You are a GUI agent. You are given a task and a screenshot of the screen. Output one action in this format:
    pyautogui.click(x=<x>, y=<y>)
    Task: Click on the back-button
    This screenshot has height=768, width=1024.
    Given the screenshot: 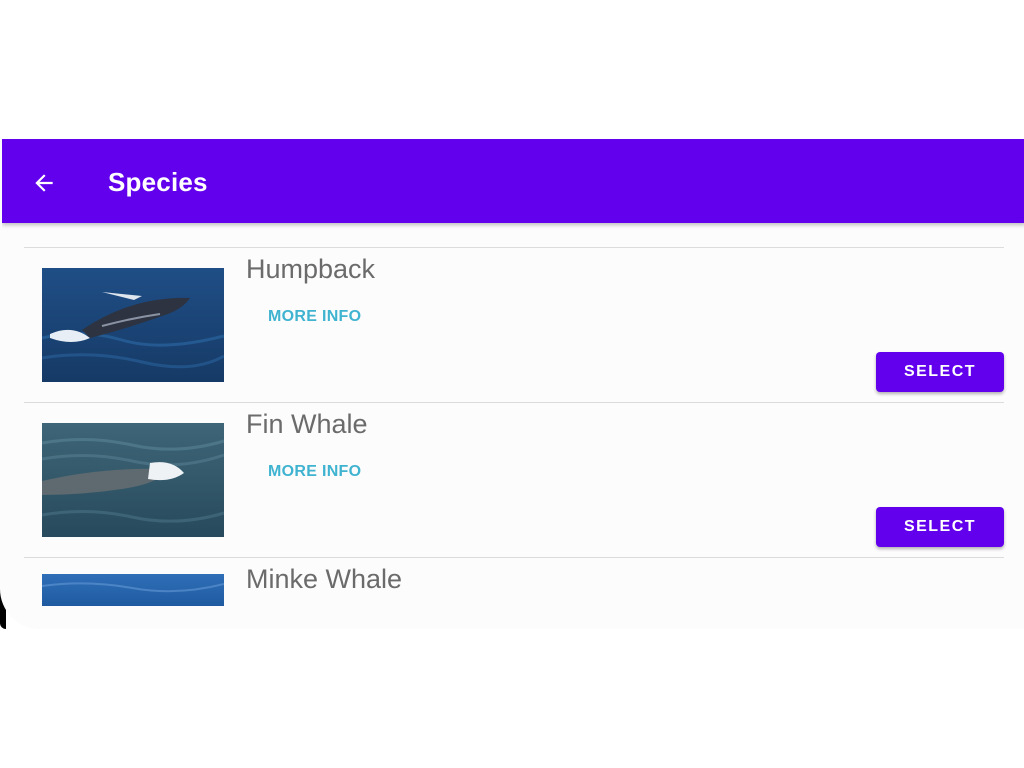 What is the action you would take?
    pyautogui.click(x=44, y=183)
    